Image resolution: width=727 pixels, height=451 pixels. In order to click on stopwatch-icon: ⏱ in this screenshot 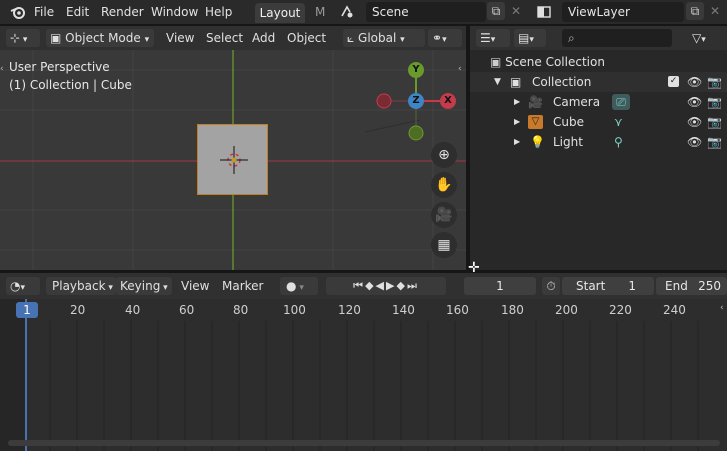, I will do `click(551, 286)`.